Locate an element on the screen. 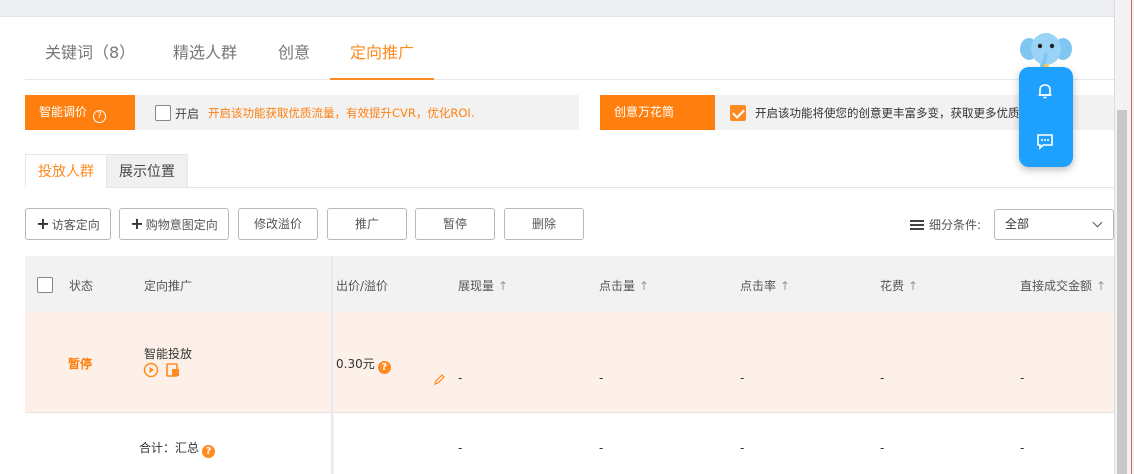  total-clicks: - is located at coordinates (601, 448).